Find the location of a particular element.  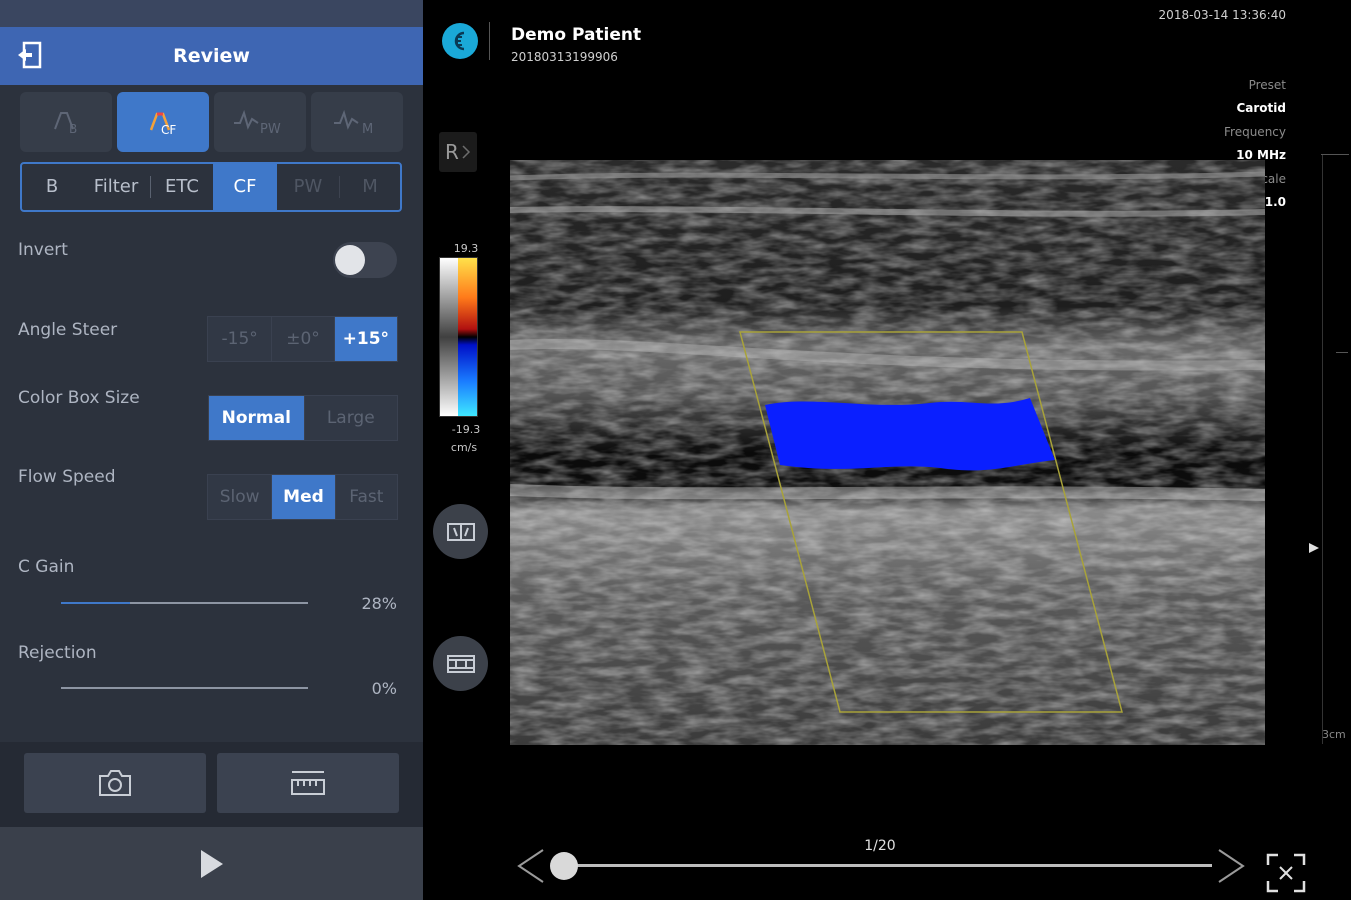

cine-track is located at coordinates (886, 865).